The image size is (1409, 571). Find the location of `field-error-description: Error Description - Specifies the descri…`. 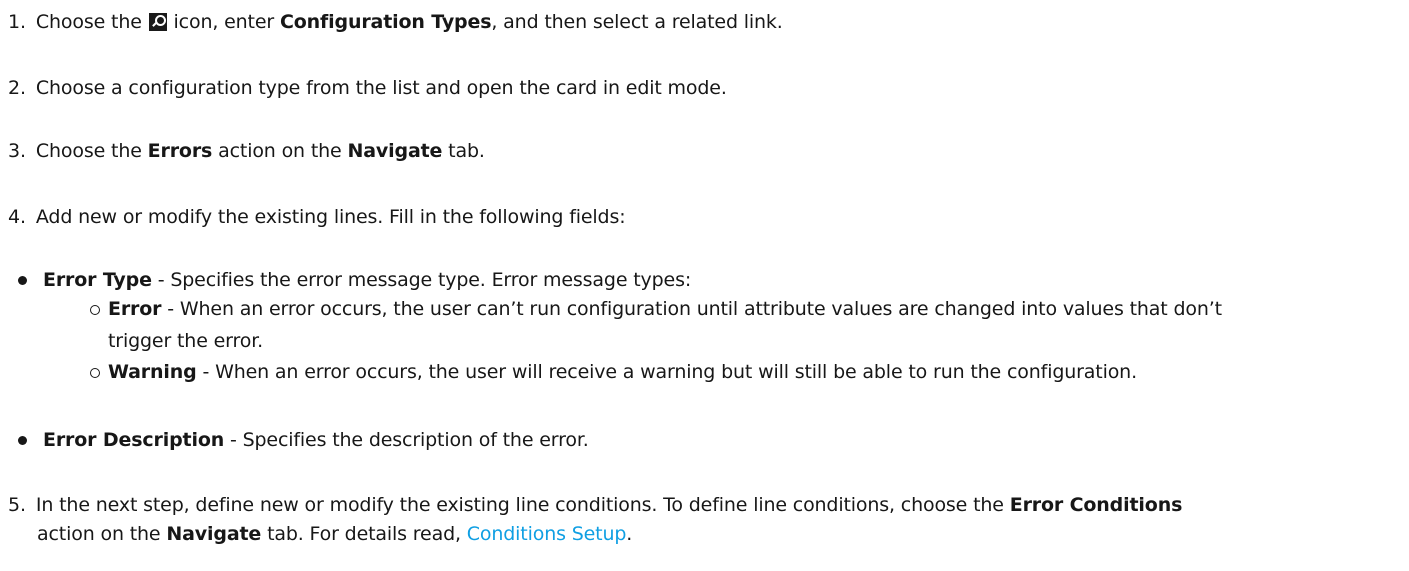

field-error-description: Error Description - Specifies the descri… is located at coordinates (316, 440).